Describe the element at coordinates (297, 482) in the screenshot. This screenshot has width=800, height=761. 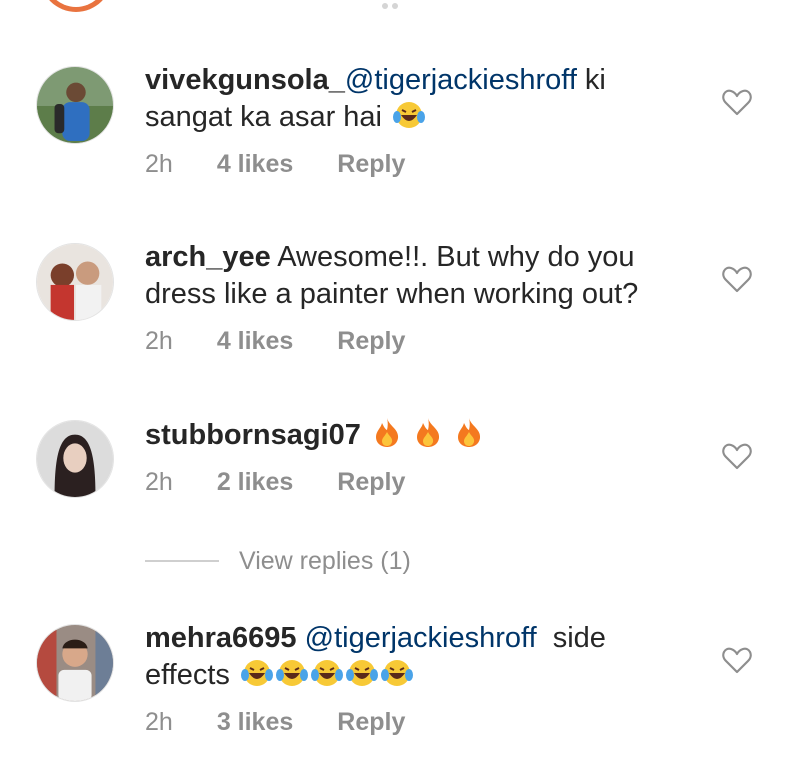
I see `comment-meta: 2h 2 likes Reply` at that location.